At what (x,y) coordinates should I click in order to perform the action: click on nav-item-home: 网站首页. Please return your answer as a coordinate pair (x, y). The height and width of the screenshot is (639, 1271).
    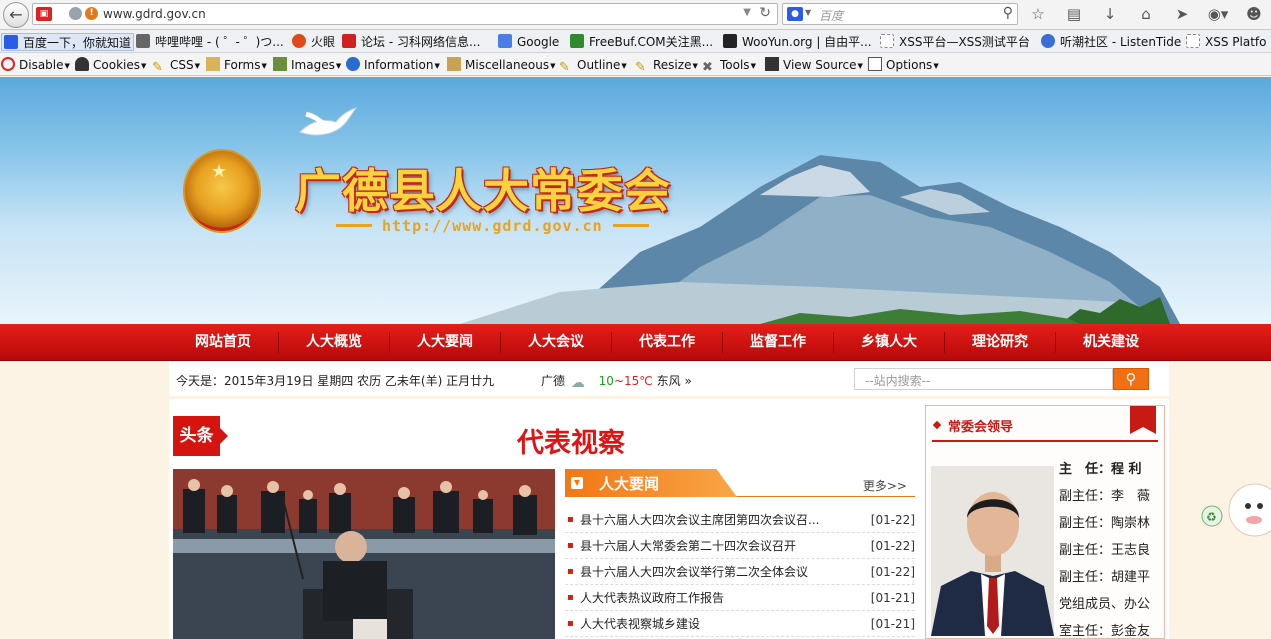
    Looking at the image, I should click on (223, 342).